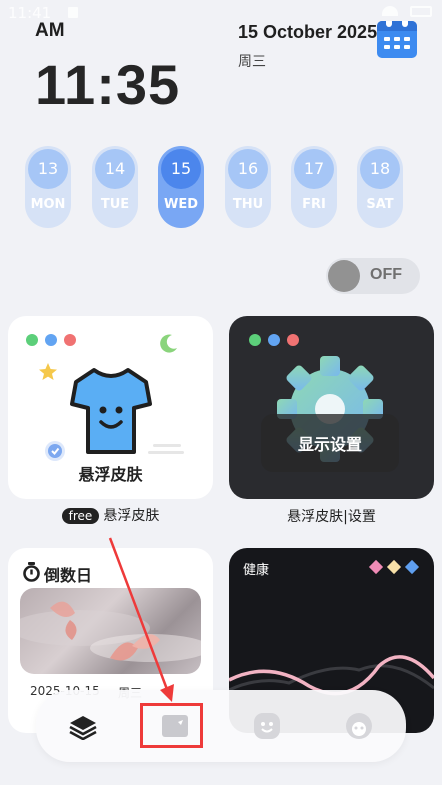 The height and width of the screenshot is (785, 442). I want to click on day-pill-tue: 14 TUE, so click(115, 187).